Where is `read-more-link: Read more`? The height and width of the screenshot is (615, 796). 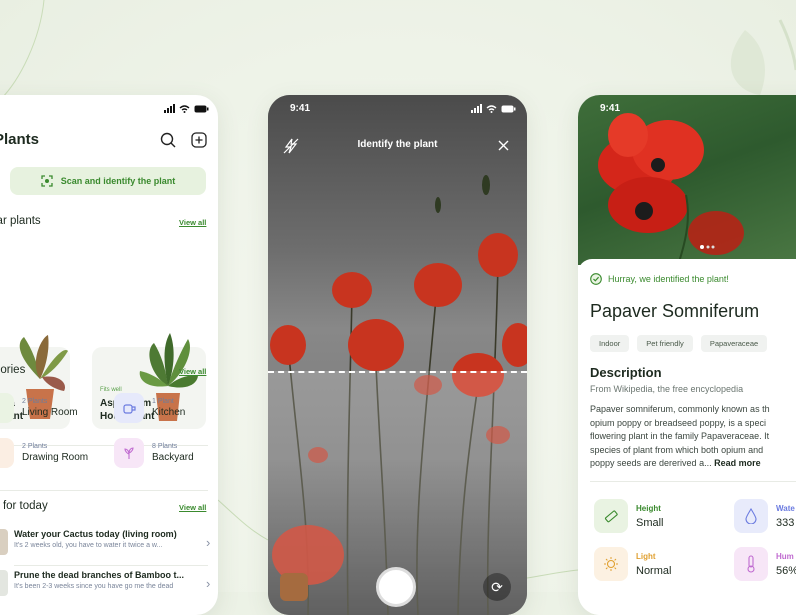
read-more-link: Read more is located at coordinates (737, 463).